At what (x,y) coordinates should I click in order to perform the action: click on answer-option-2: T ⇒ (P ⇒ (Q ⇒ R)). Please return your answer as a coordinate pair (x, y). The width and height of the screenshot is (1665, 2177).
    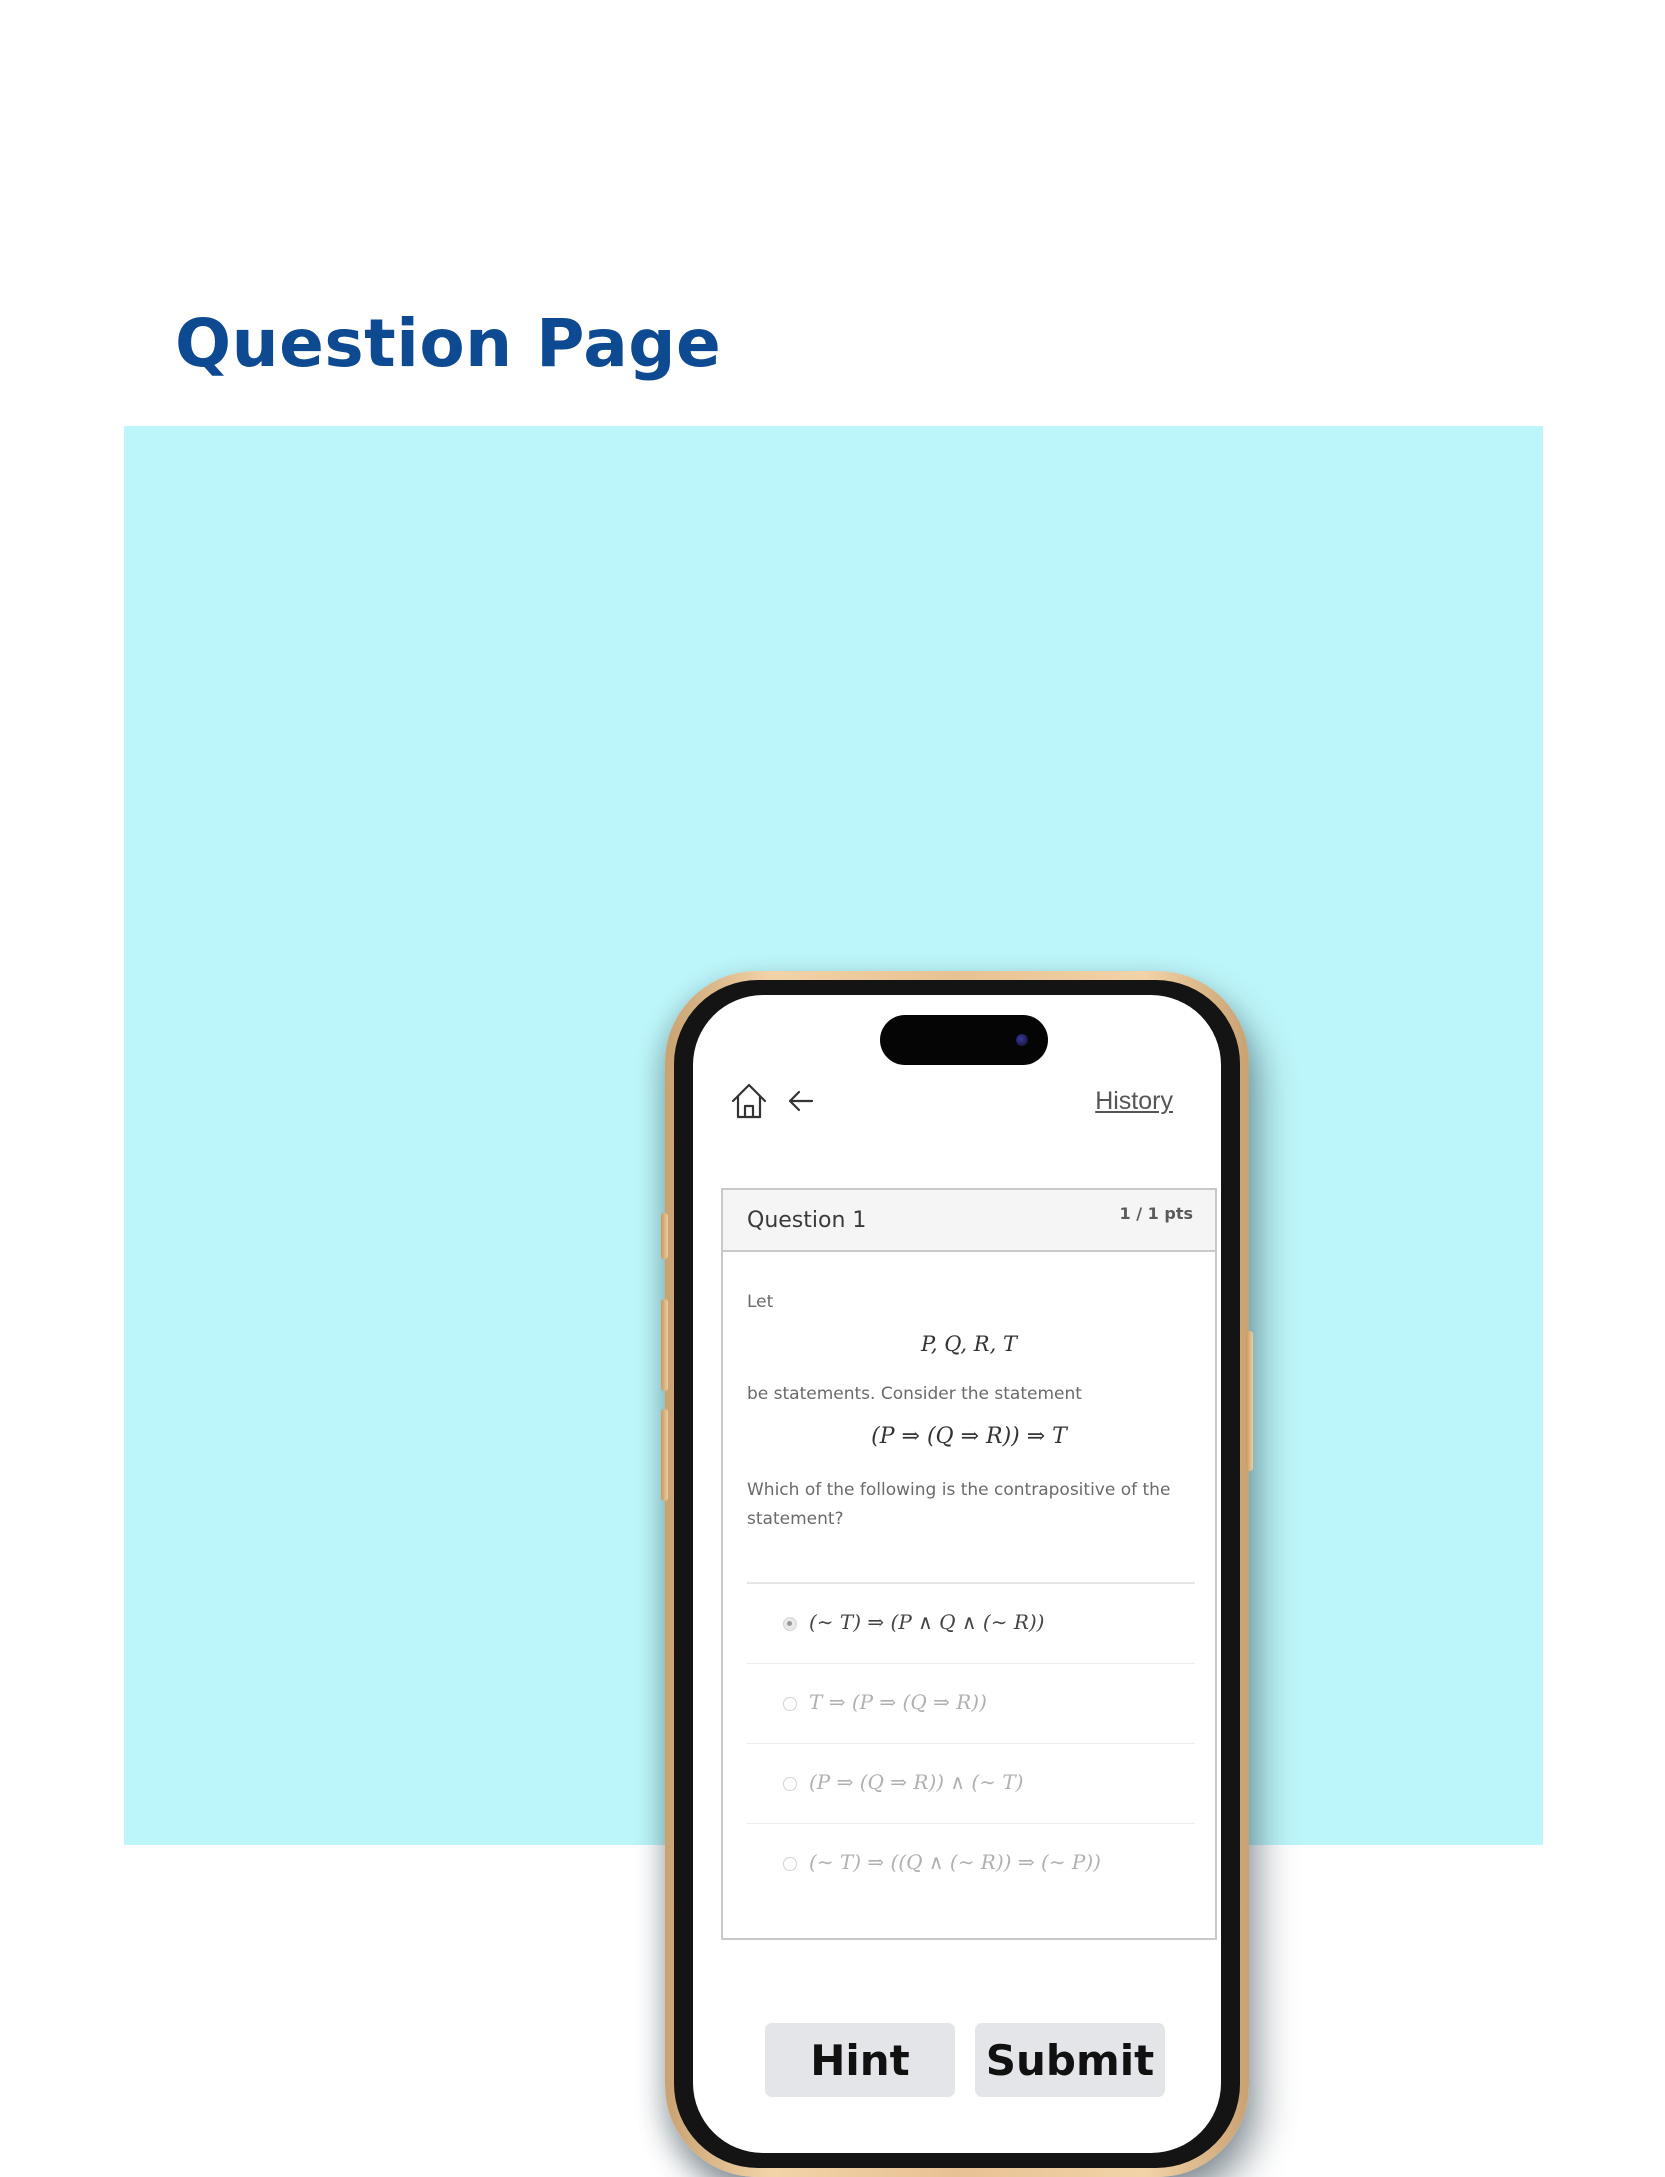
    Looking at the image, I should click on (971, 1704).